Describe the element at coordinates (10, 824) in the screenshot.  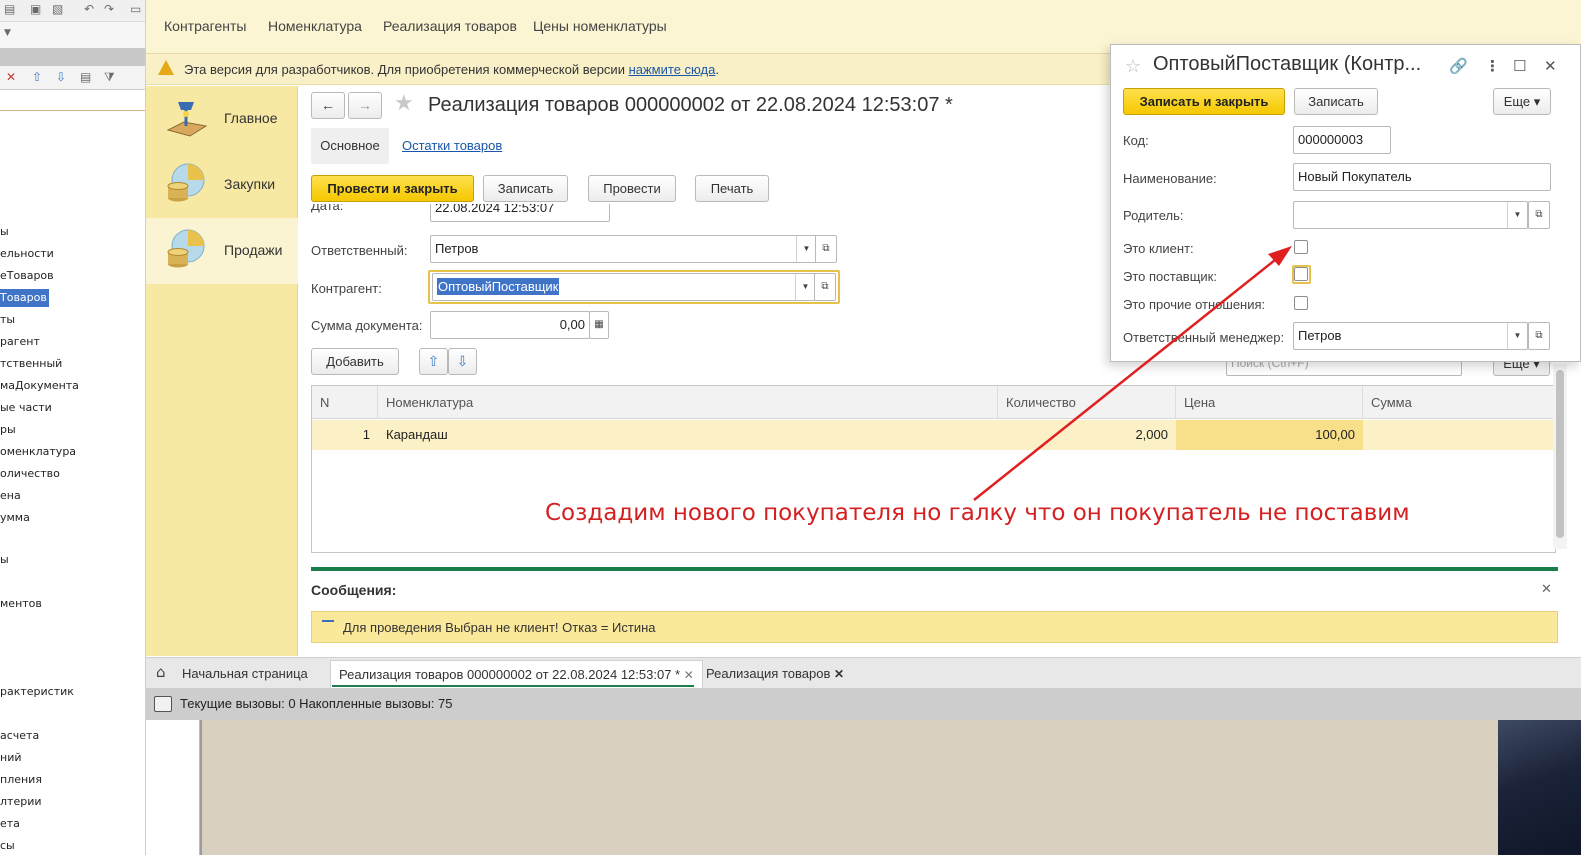
I see `tree-item: ета` at that location.